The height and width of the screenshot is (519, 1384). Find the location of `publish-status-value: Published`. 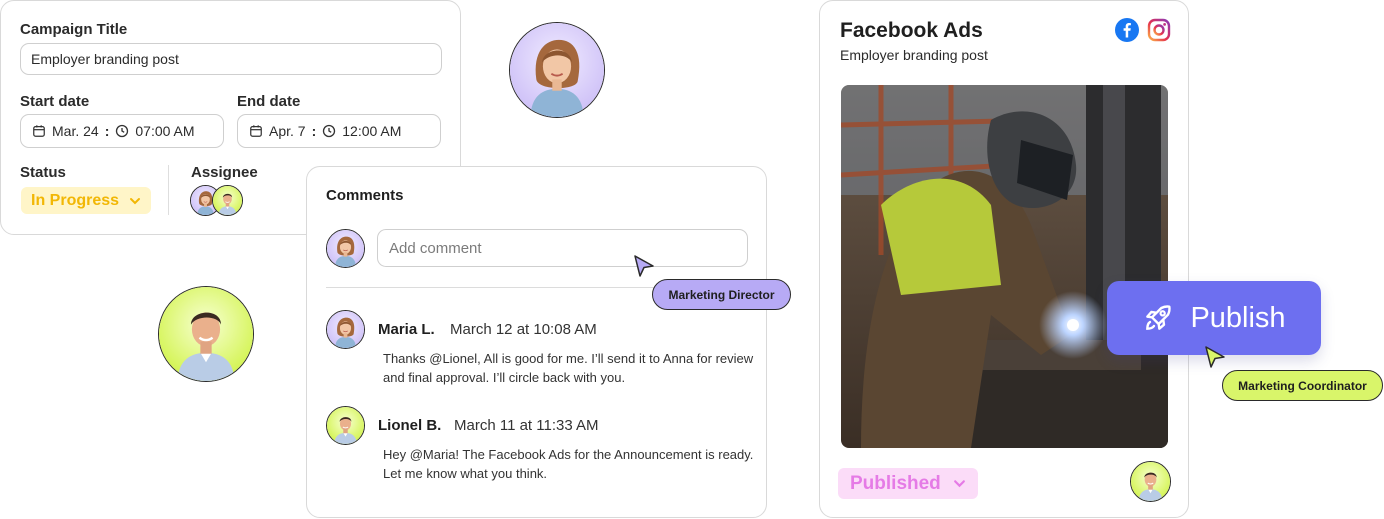

publish-status-value: Published is located at coordinates (895, 483).